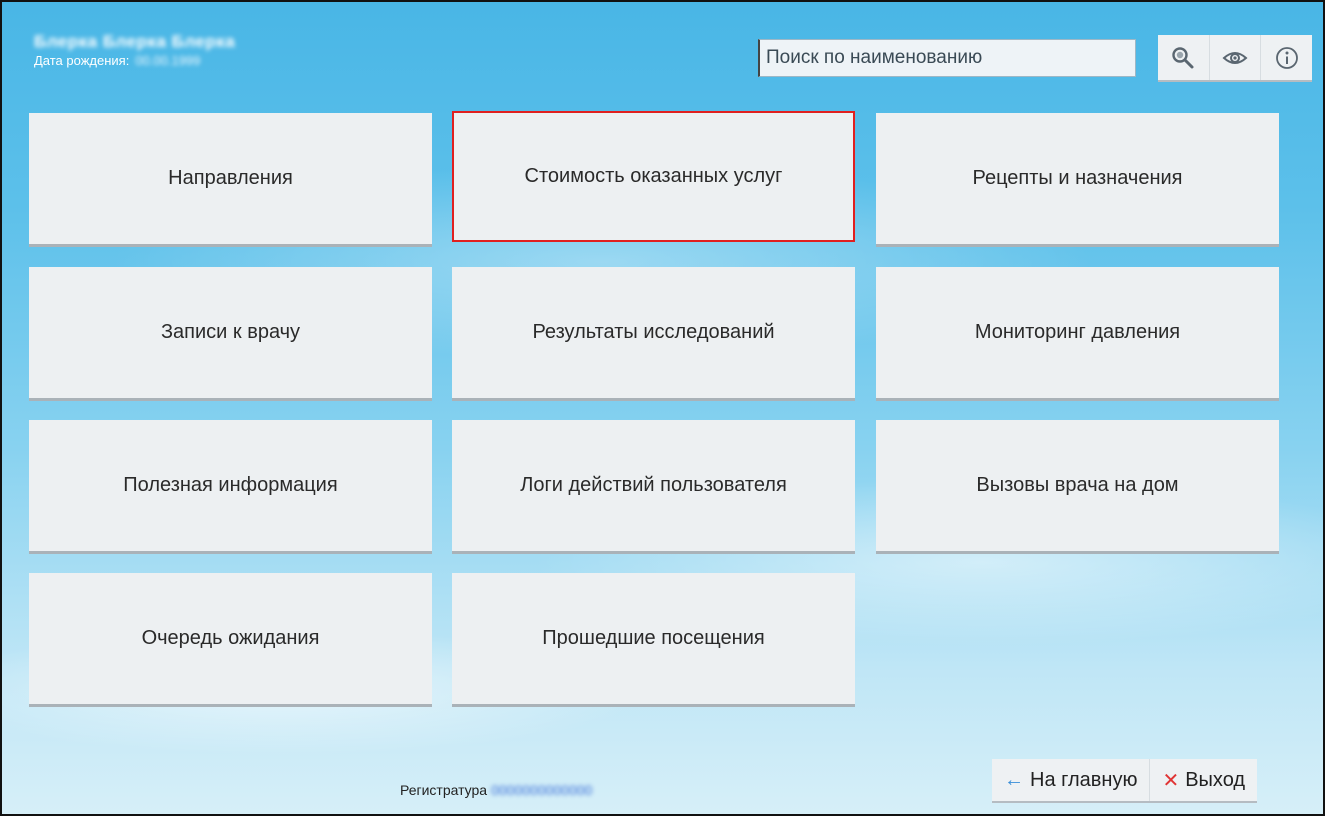  What do you see at coordinates (1077, 332) in the screenshot?
I see `tile-pressure-monitoring: Мониторинг давления` at bounding box center [1077, 332].